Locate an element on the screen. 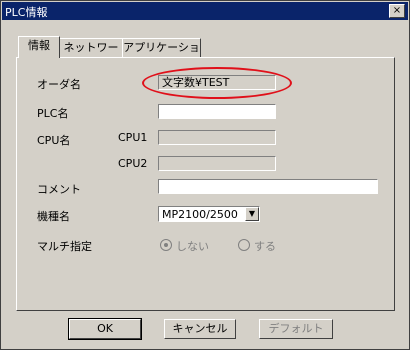  cpu2-label: CPU2 is located at coordinates (133, 163).